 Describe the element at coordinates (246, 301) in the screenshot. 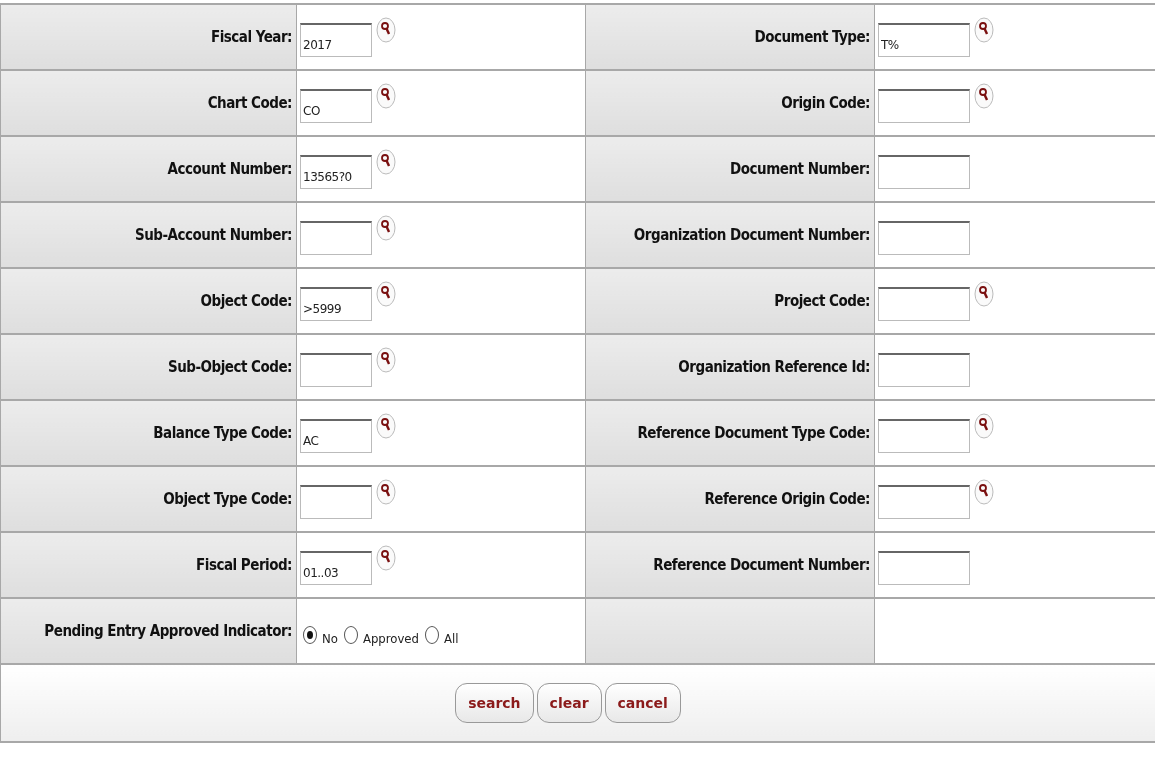

I see `field-label: Object Code:` at that location.